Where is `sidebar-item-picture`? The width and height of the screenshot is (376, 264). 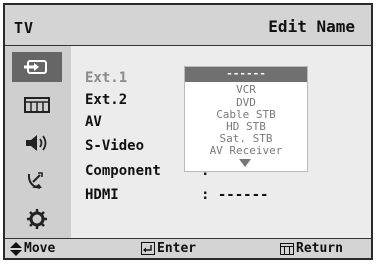
sidebar-item-picture is located at coordinates (37, 105).